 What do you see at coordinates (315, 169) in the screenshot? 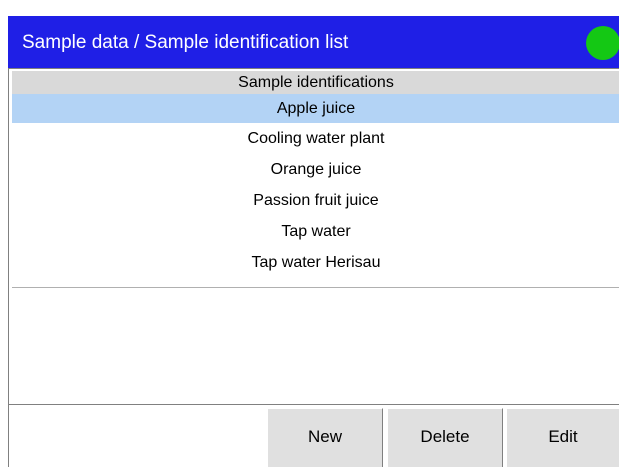
I see `list-item: Orange juice` at bounding box center [315, 169].